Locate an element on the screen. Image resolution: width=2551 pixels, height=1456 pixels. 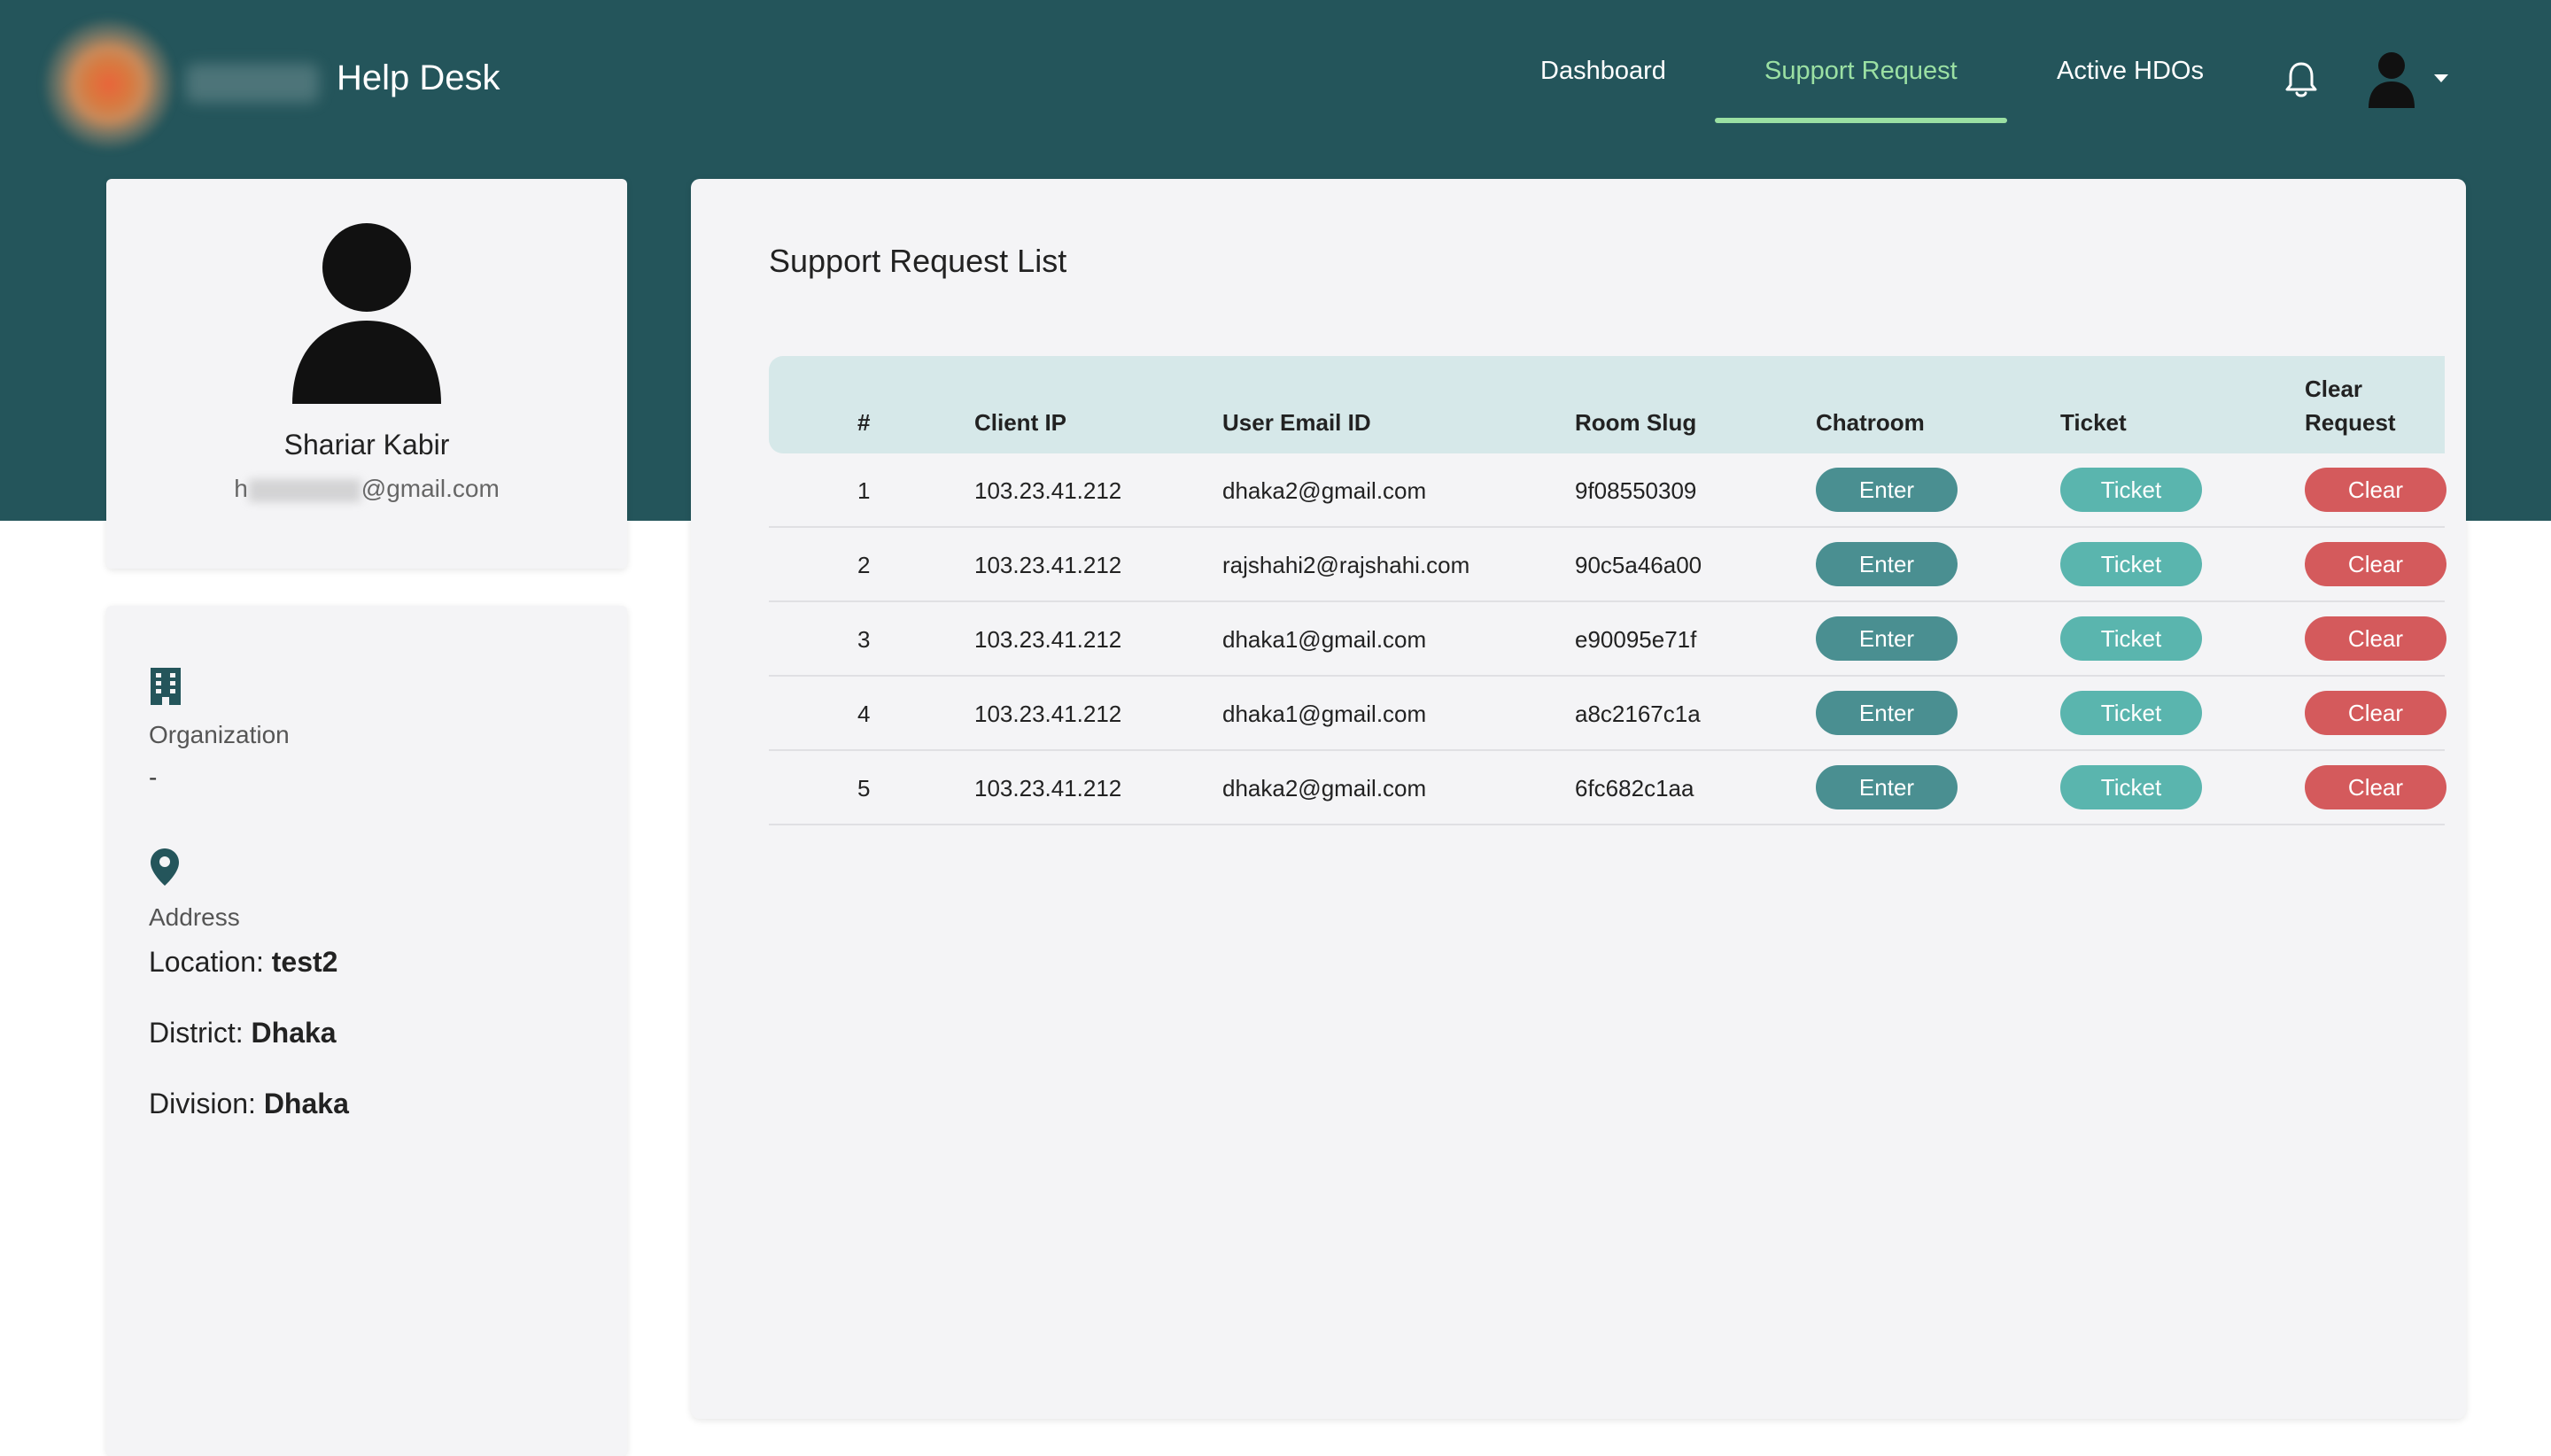
cell-index: 1 is located at coordinates (864, 491).